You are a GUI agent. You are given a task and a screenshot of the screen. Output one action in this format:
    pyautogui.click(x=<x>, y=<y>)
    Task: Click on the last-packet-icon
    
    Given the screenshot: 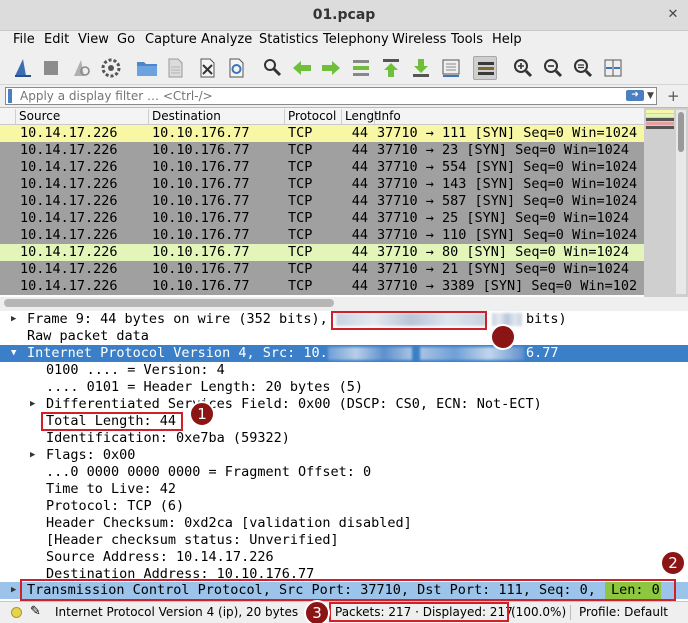 What is the action you would take?
    pyautogui.click(x=421, y=68)
    